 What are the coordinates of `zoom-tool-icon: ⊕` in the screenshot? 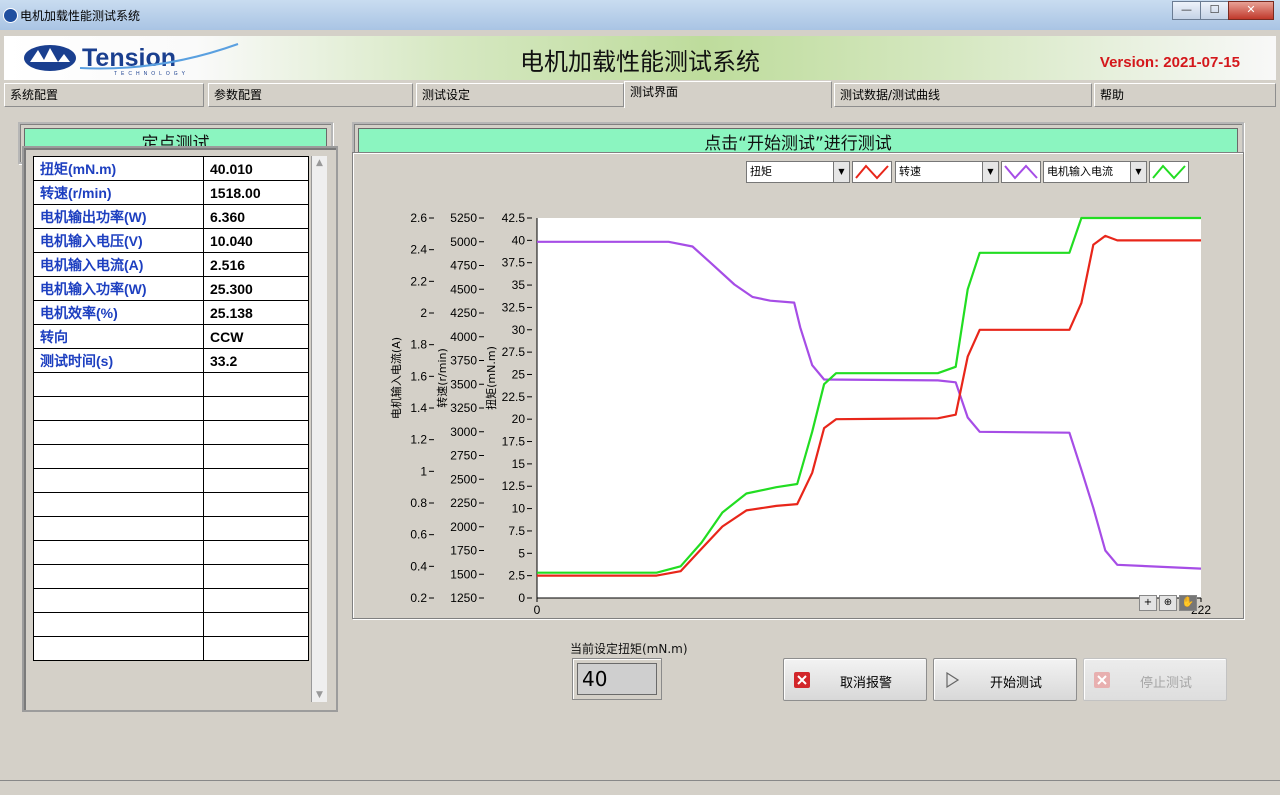 It's located at (1168, 603).